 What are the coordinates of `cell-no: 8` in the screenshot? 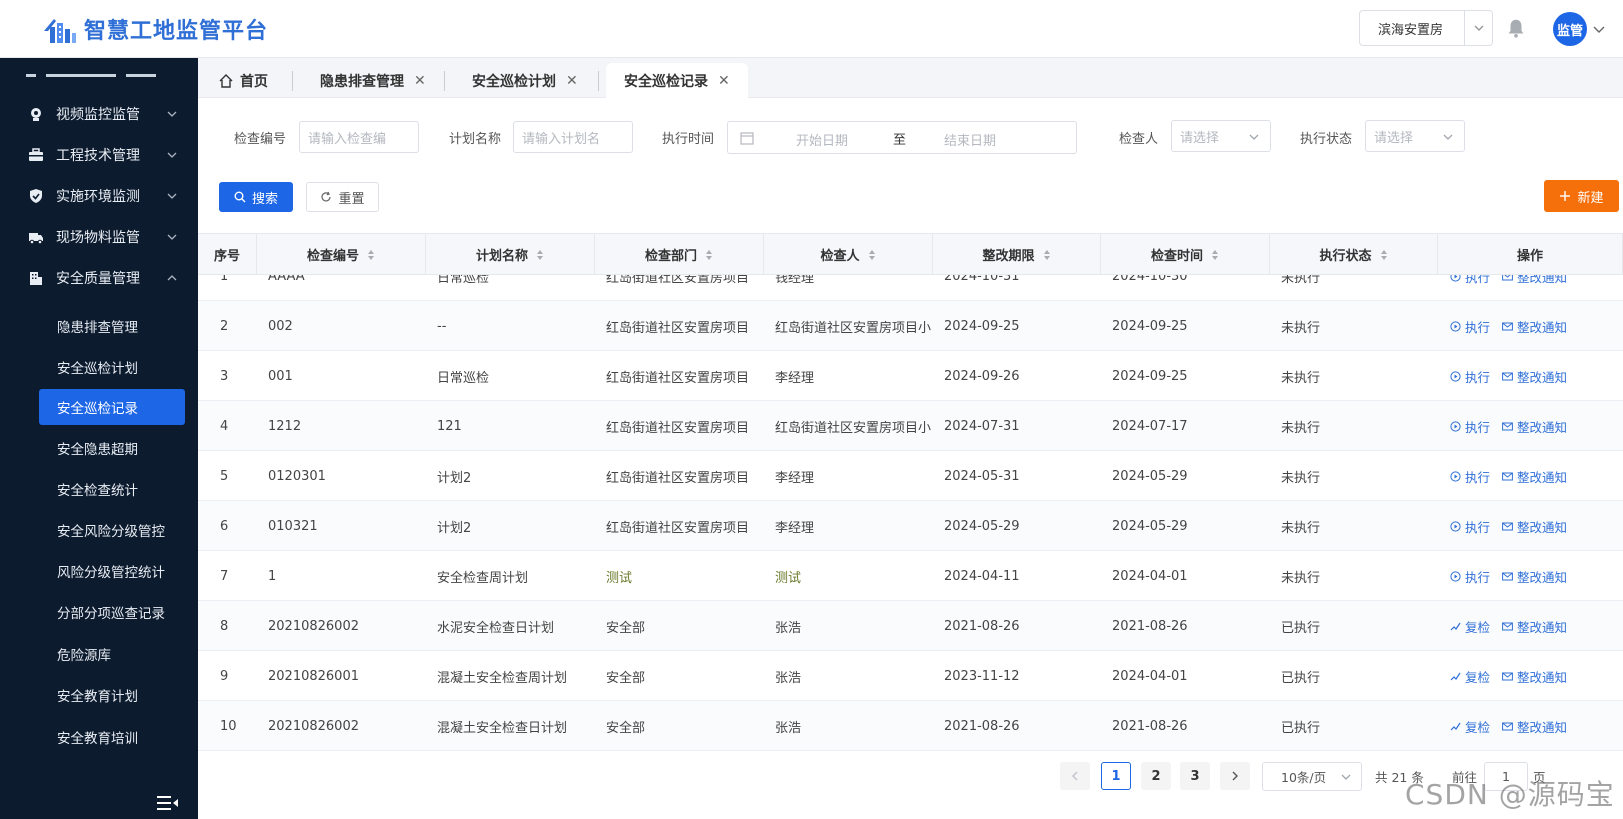 It's located at (224, 626).